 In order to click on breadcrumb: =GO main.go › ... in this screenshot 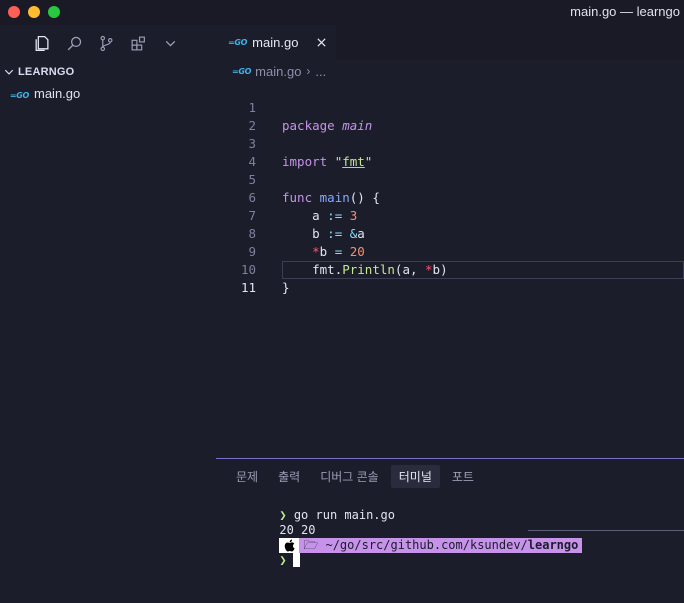, I will do `click(279, 71)`.